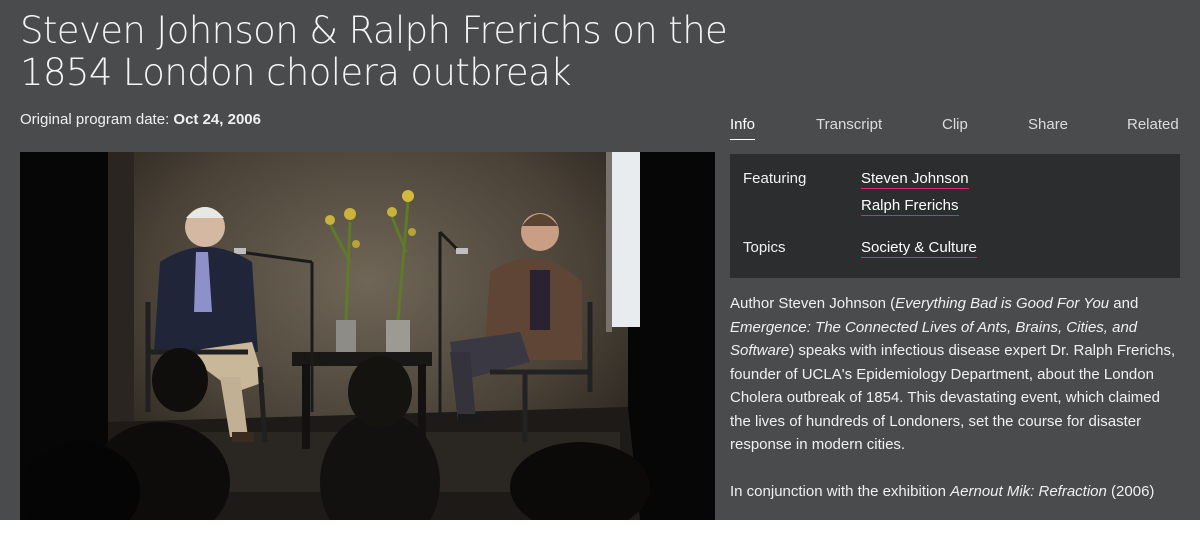 This screenshot has width=1200, height=559. What do you see at coordinates (840, 491) in the screenshot?
I see `exhibition-text: In conjunction with the exhibition` at bounding box center [840, 491].